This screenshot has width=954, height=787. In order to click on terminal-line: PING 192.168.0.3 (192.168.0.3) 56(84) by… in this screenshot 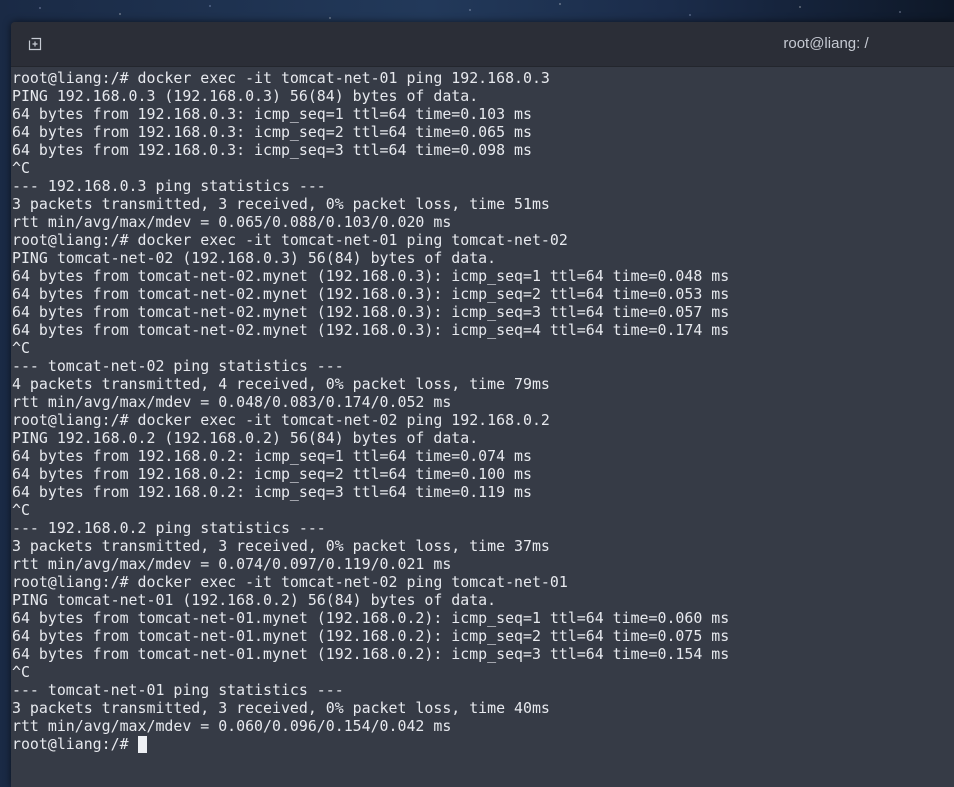, I will do `click(245, 96)`.